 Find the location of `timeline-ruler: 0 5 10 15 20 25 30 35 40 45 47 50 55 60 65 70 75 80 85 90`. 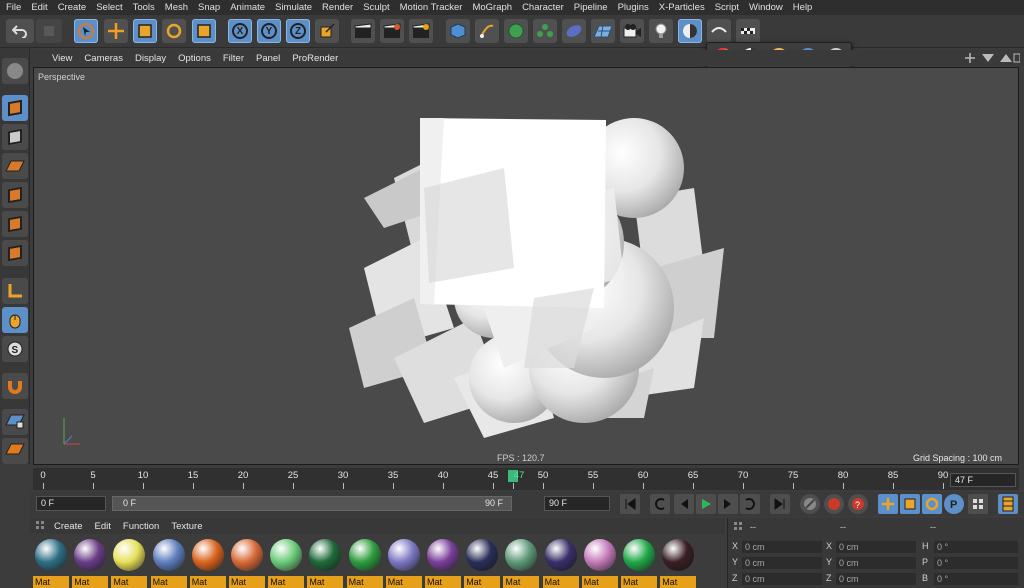

timeline-ruler: 0 5 10 15 20 25 30 35 40 45 47 50 55 60 65 70 75 80 85 90 is located at coordinates (526, 479).